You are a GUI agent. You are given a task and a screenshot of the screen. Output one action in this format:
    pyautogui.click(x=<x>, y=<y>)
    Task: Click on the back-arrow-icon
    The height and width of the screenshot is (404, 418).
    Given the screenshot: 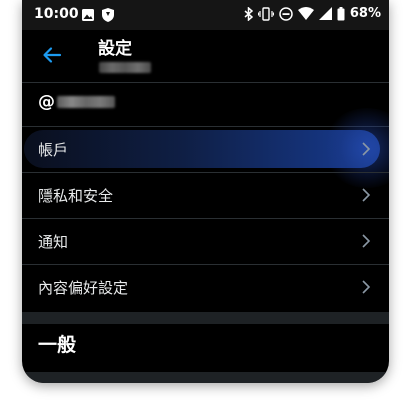 What is the action you would take?
    pyautogui.click(x=52, y=55)
    